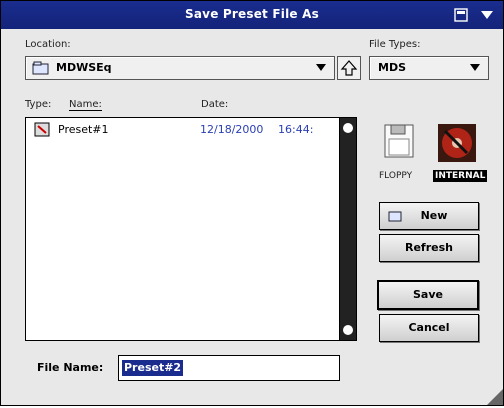 This screenshot has width=504, height=408. What do you see at coordinates (396, 176) in the screenshot?
I see `floppy-label: FLOPPY` at bounding box center [396, 176].